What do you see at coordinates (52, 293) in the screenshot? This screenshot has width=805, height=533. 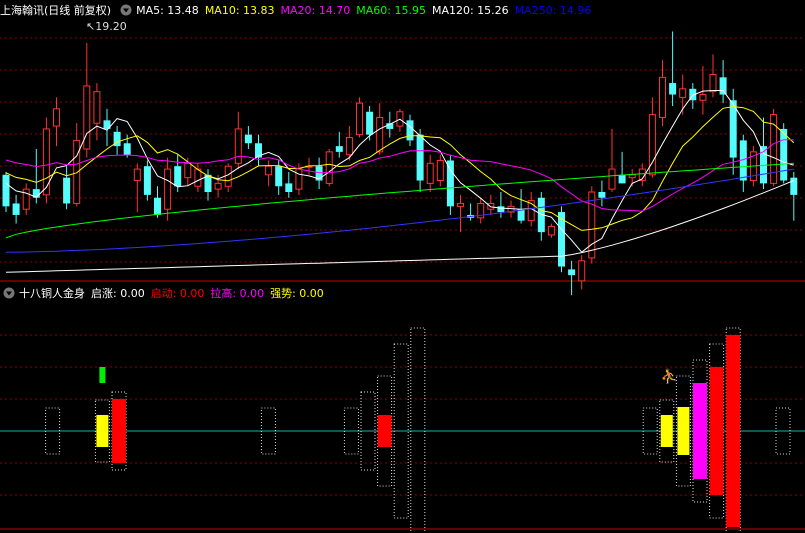 I see `indicator-title: 十八铜人金身` at bounding box center [52, 293].